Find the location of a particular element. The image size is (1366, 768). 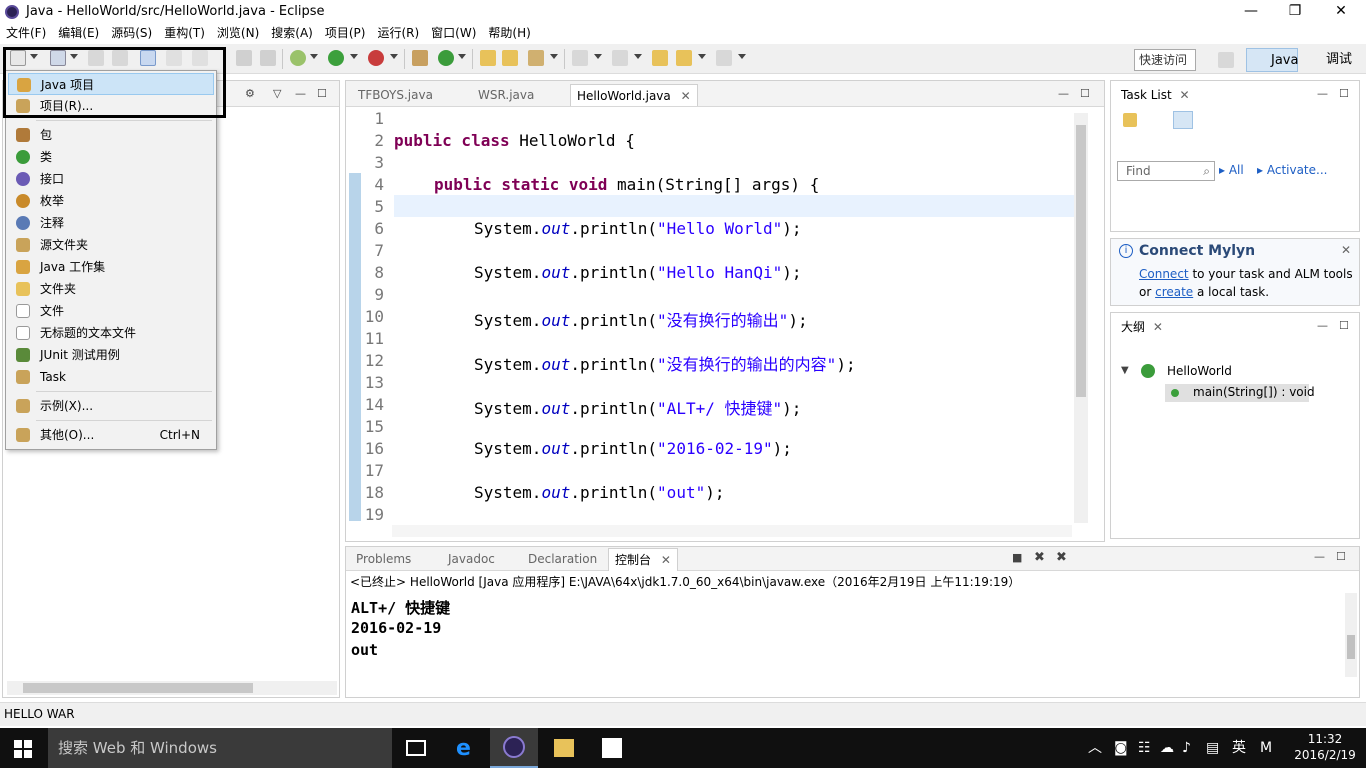

search-tool-icon is located at coordinates (536, 58).